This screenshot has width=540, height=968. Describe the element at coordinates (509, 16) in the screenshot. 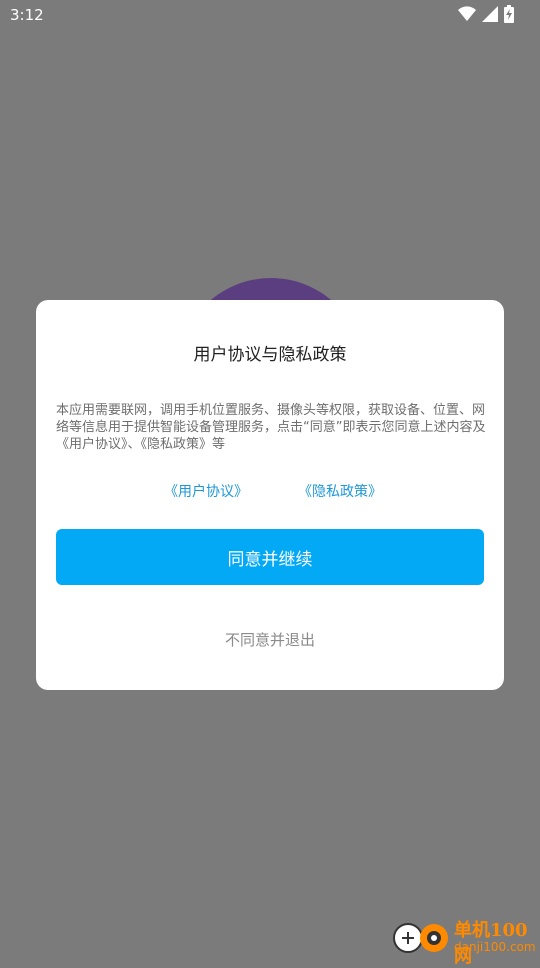

I see `battery-charging-icon` at that location.